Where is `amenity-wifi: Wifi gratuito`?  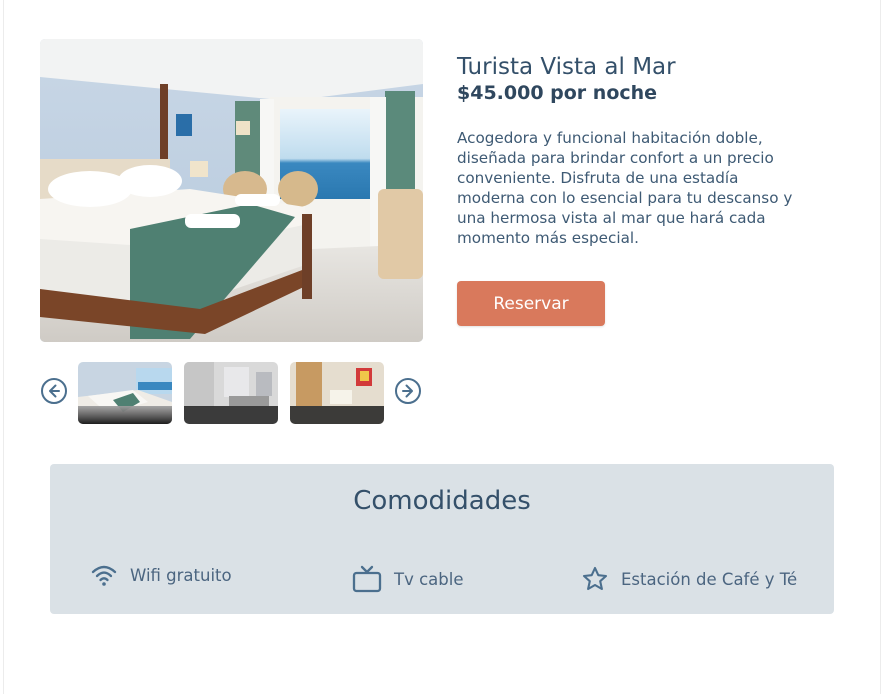
amenity-wifi: Wifi gratuito is located at coordinates (161, 575).